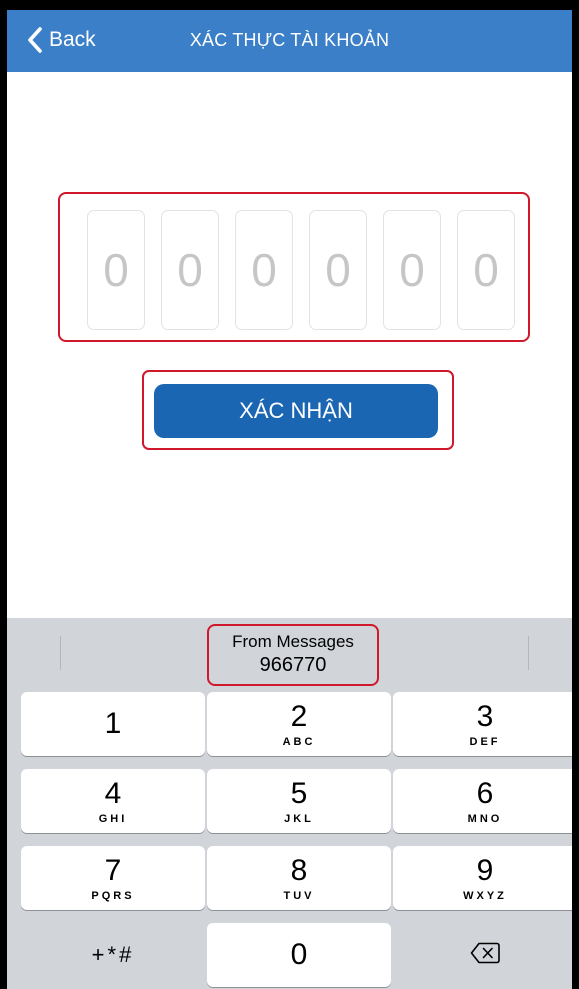 The height and width of the screenshot is (989, 579). What do you see at coordinates (293, 665) in the screenshot?
I see `suggestion-code: 966770` at bounding box center [293, 665].